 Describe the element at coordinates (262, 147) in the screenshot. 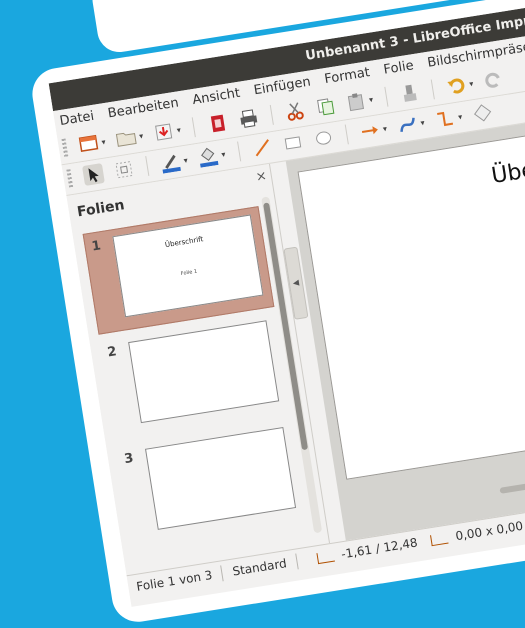

I see `line-icon` at that location.